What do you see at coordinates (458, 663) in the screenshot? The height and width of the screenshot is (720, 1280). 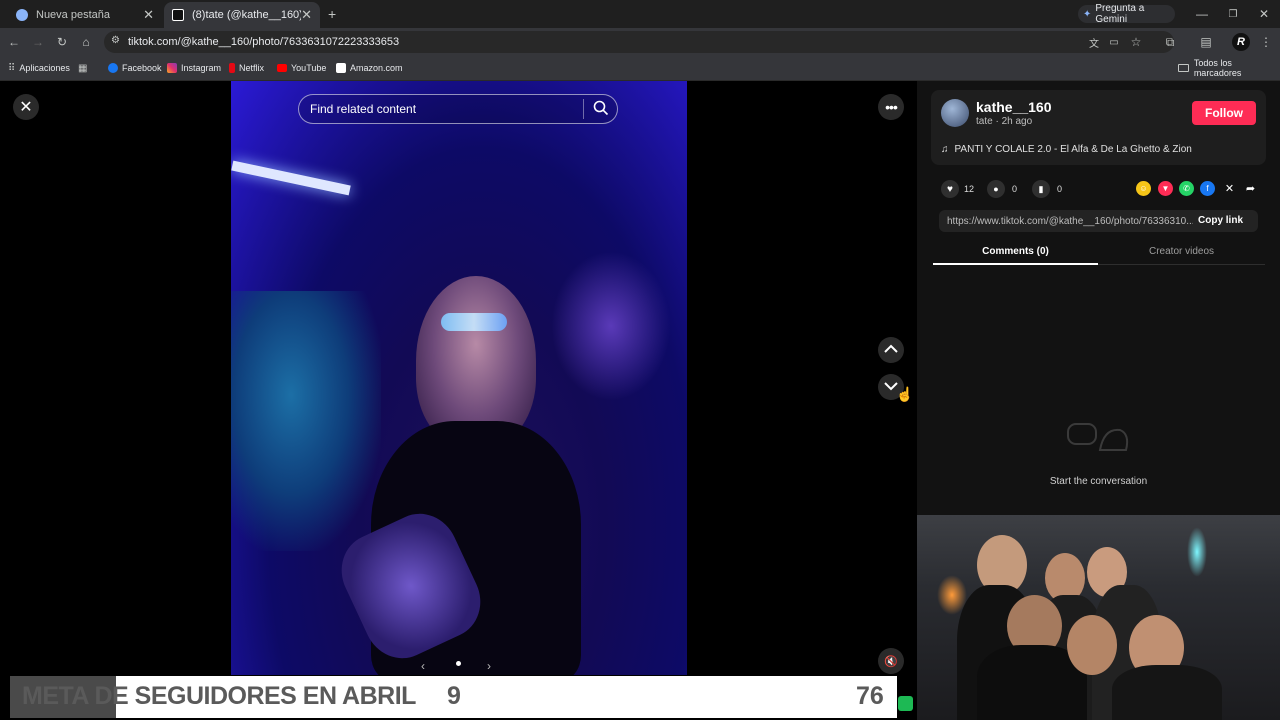 I see `carousel-dot` at bounding box center [458, 663].